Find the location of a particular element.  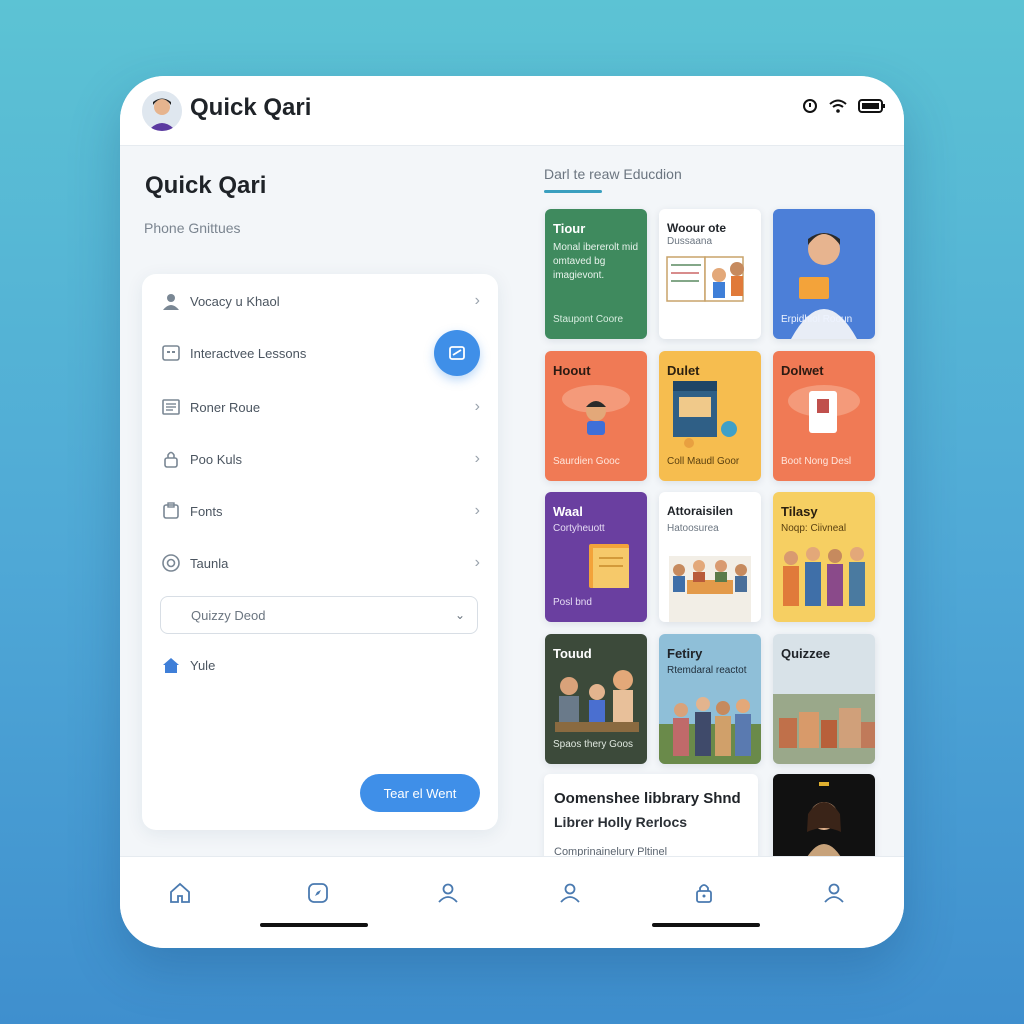

tile-footer: Posl bnd is located at coordinates (572, 602).